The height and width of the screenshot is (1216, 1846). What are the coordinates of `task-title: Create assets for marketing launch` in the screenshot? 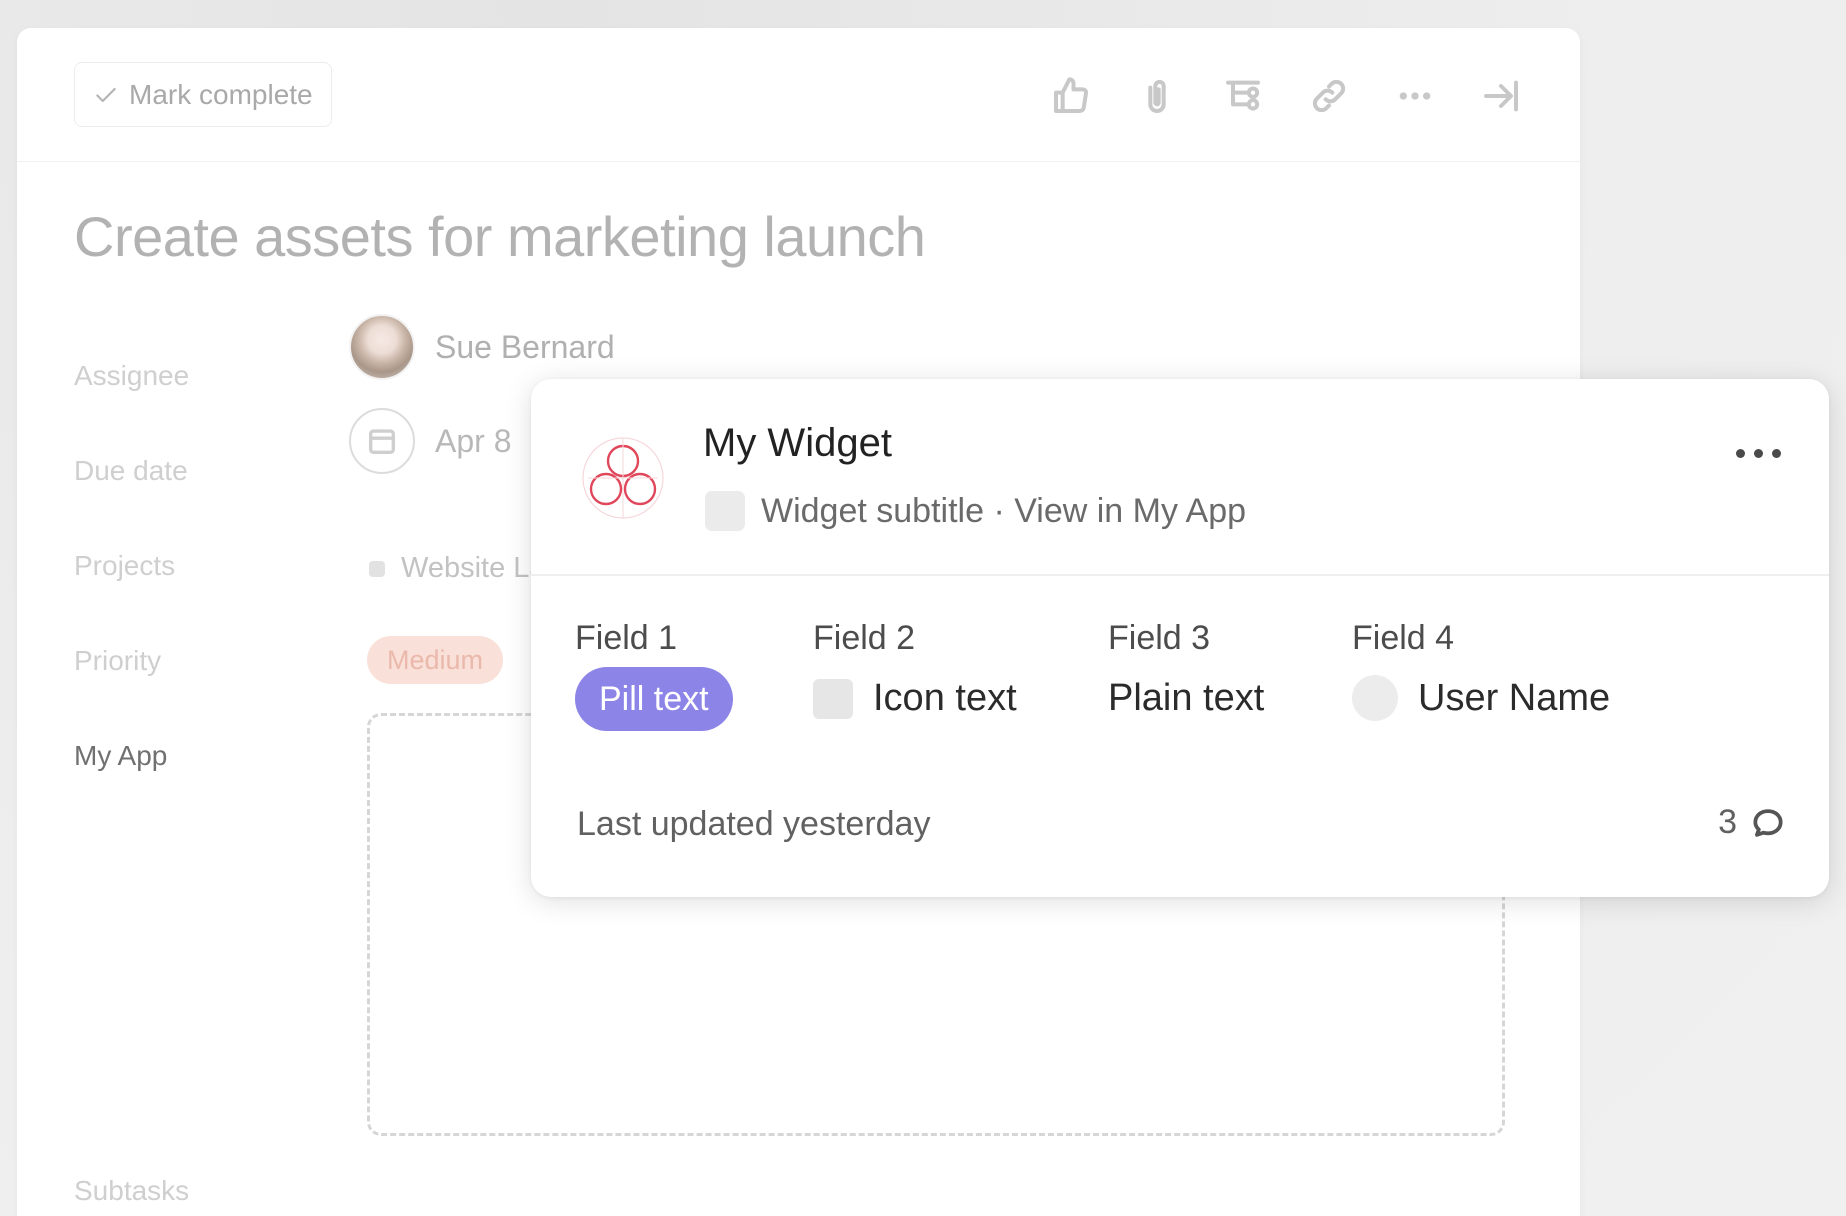 It's located at (500, 236).